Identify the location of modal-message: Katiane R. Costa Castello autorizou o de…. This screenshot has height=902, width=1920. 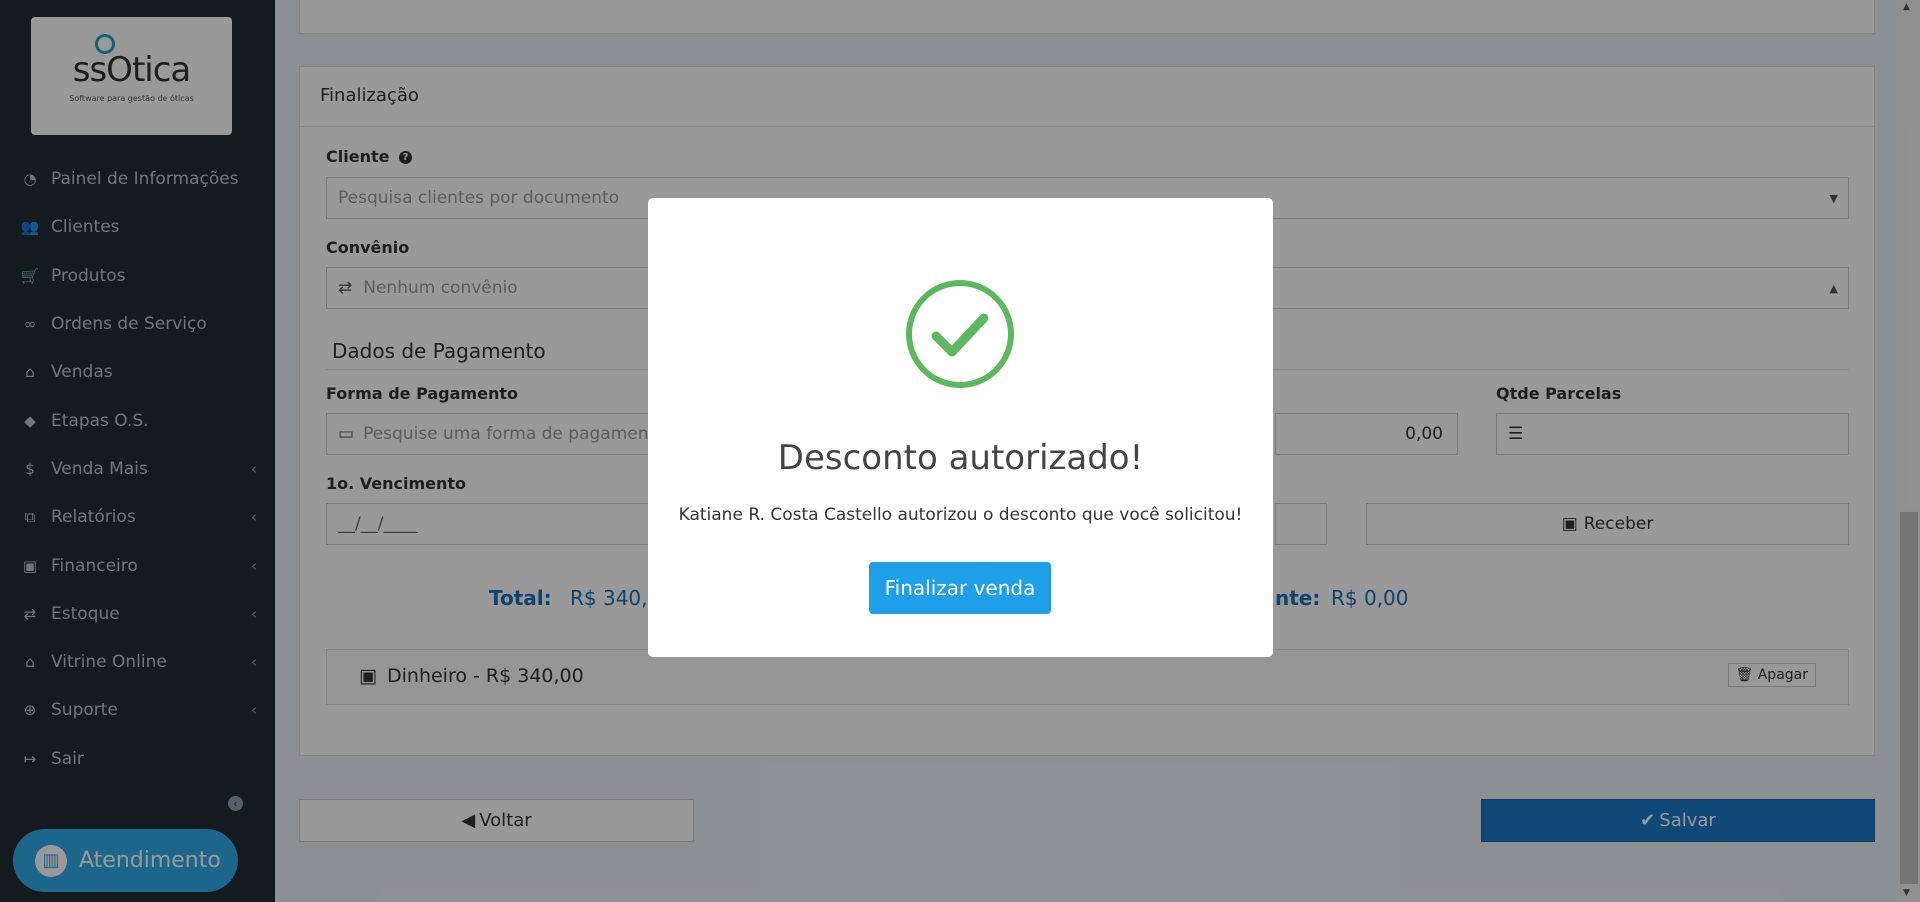
(960, 515).